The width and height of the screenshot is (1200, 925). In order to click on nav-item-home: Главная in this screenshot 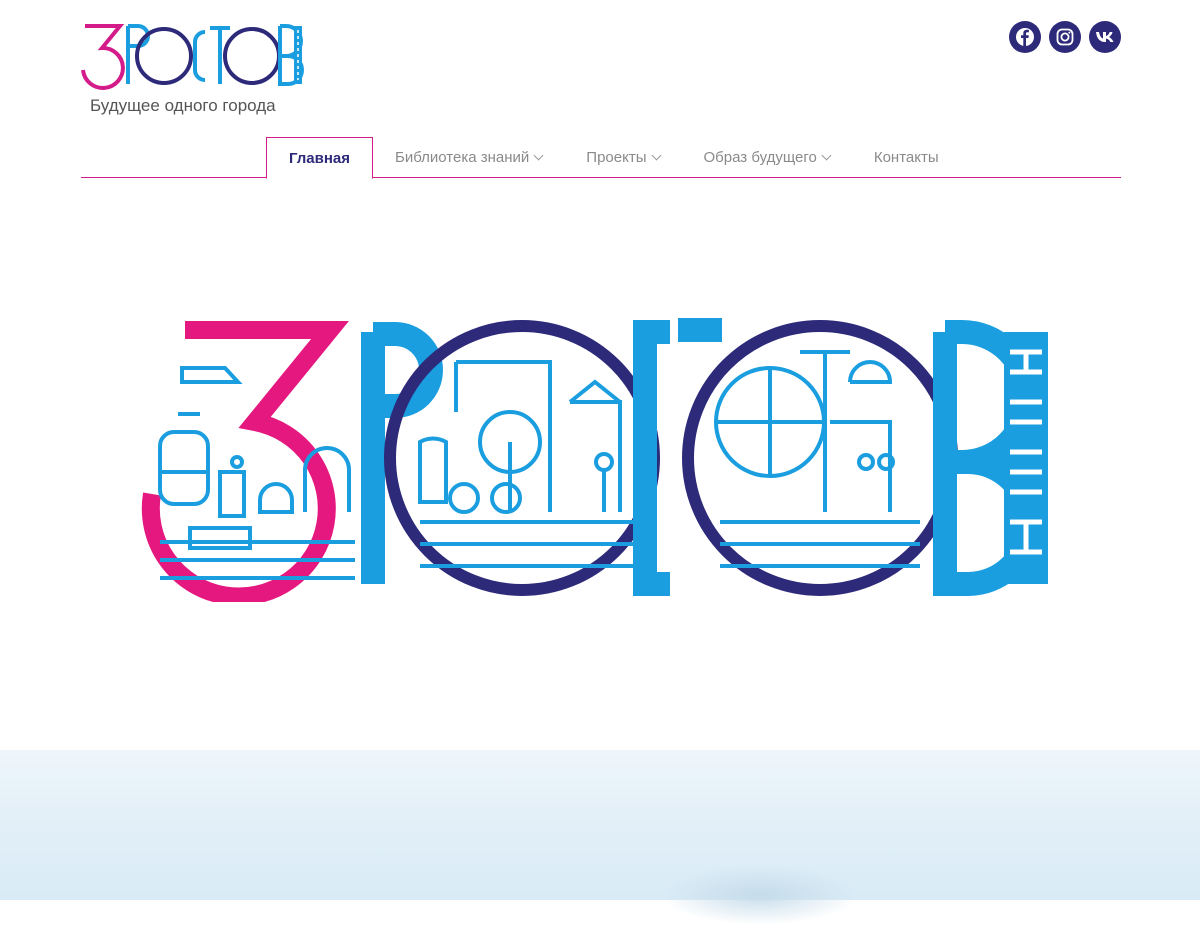, I will do `click(320, 158)`.